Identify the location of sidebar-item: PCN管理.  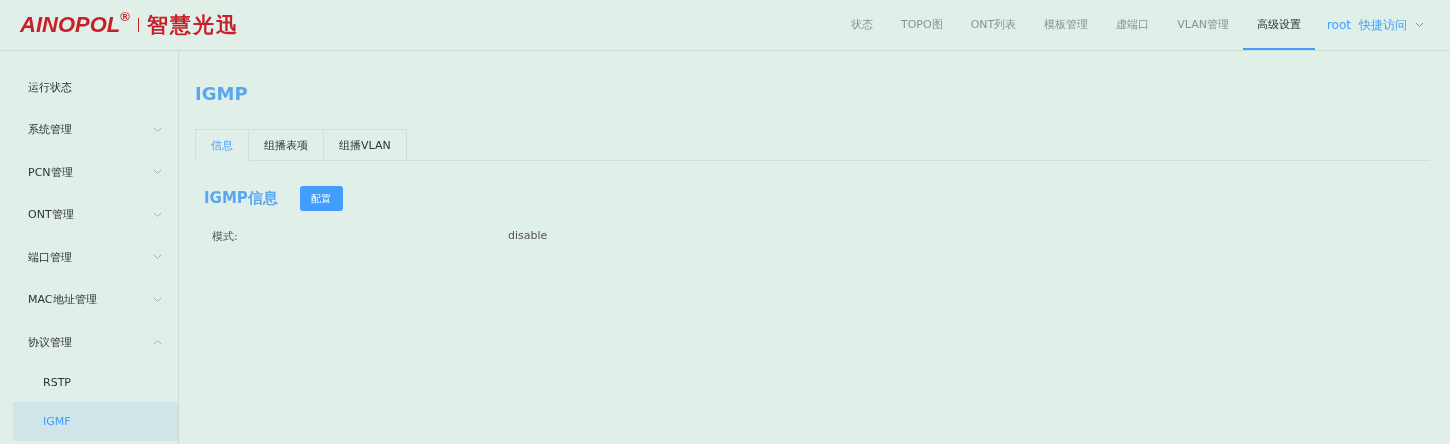
(89, 172).